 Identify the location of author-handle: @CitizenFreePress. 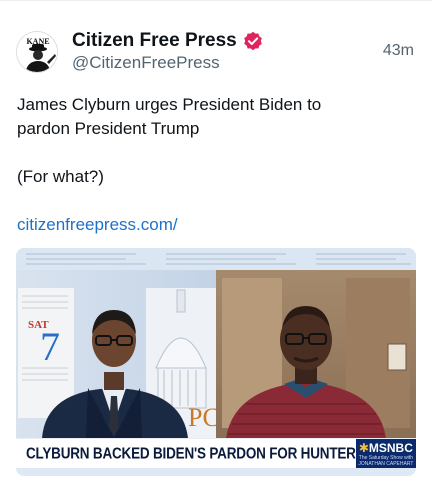
(146, 63).